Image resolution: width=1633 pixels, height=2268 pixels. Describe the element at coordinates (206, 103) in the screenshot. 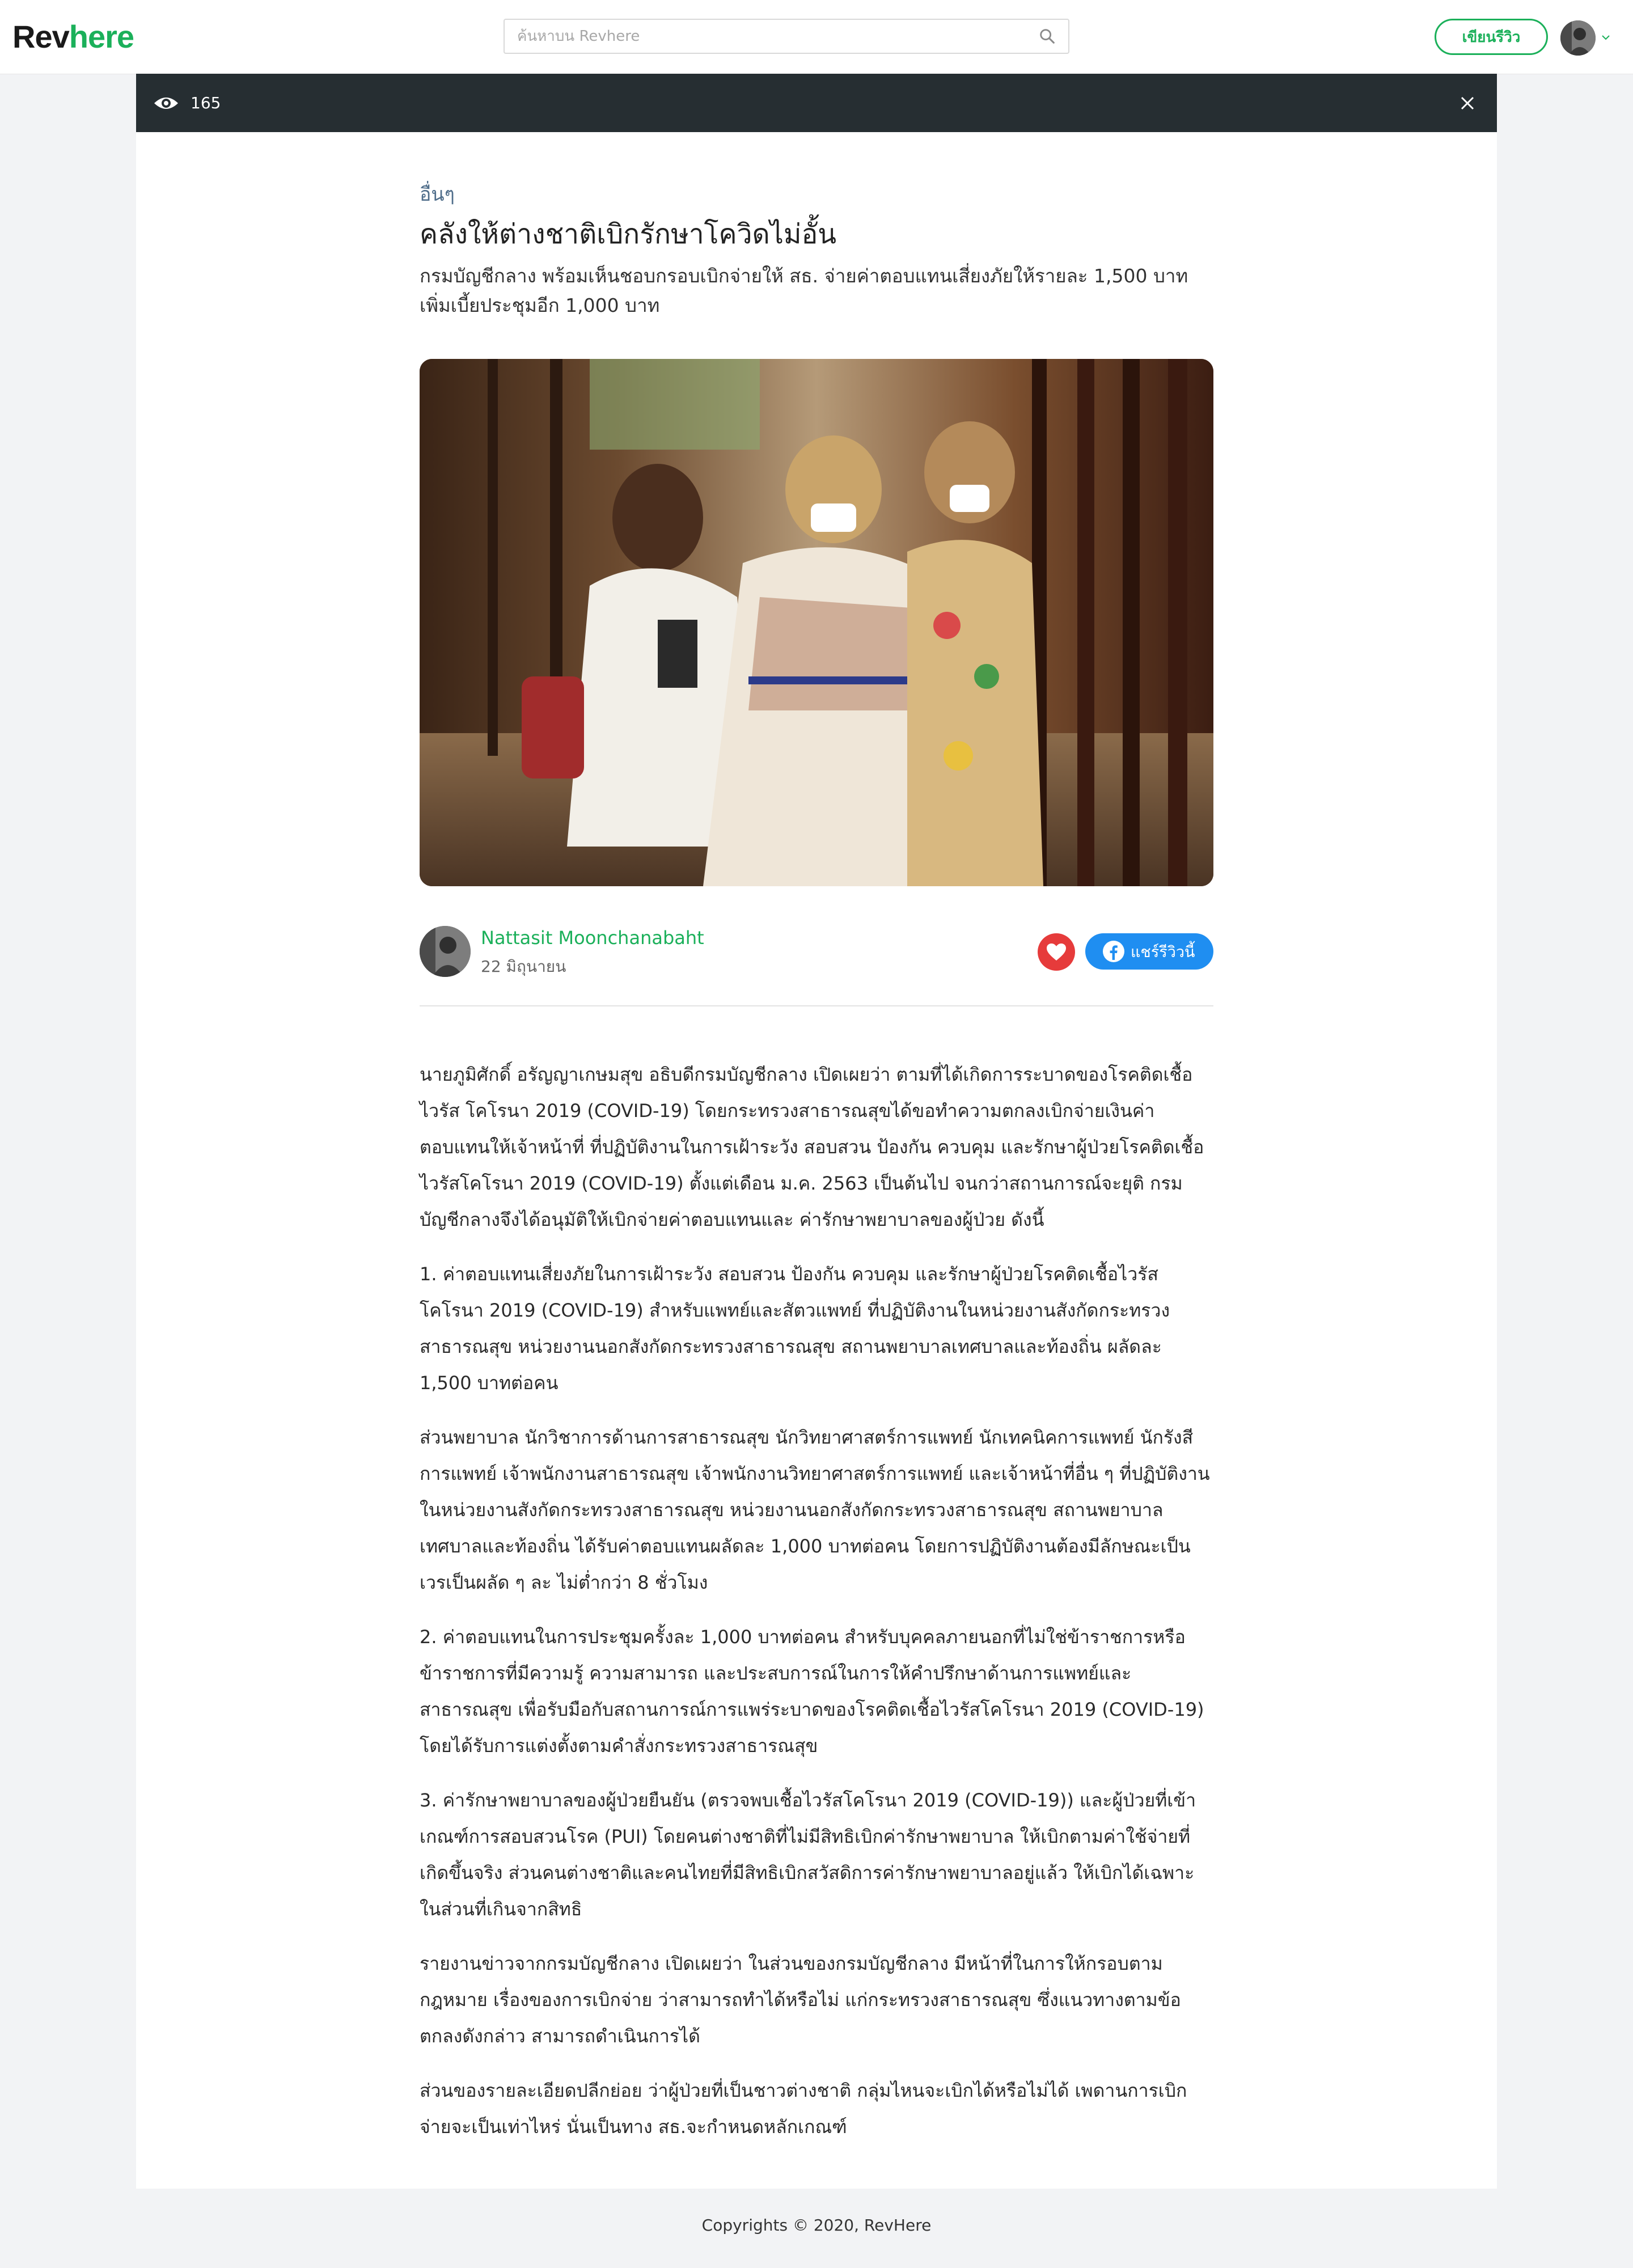

I see `view-count: 165` at that location.